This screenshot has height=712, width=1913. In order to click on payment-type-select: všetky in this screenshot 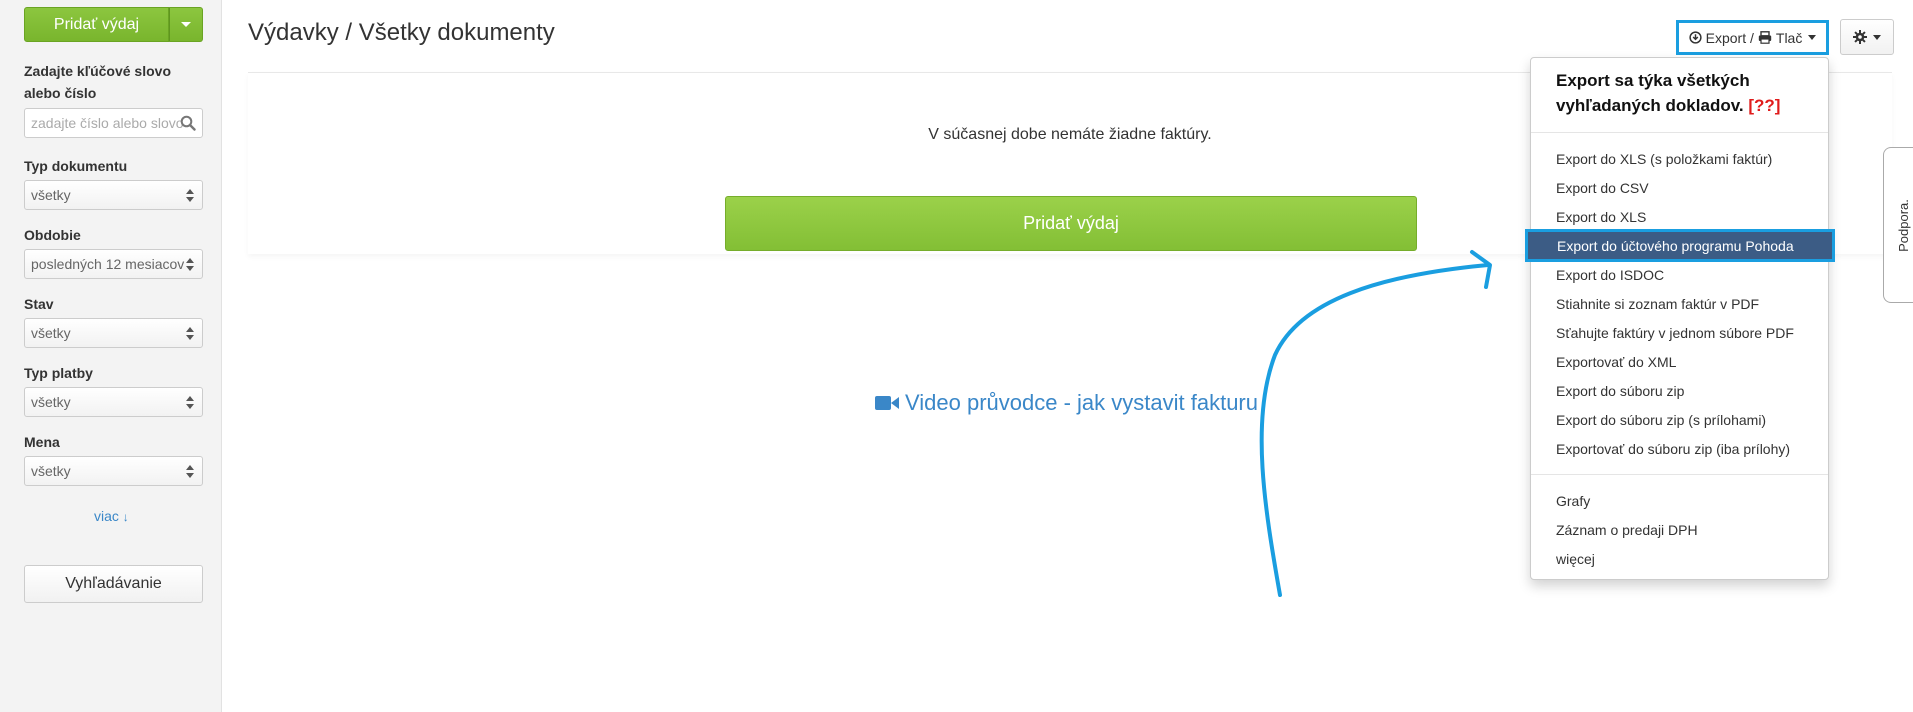, I will do `click(113, 402)`.